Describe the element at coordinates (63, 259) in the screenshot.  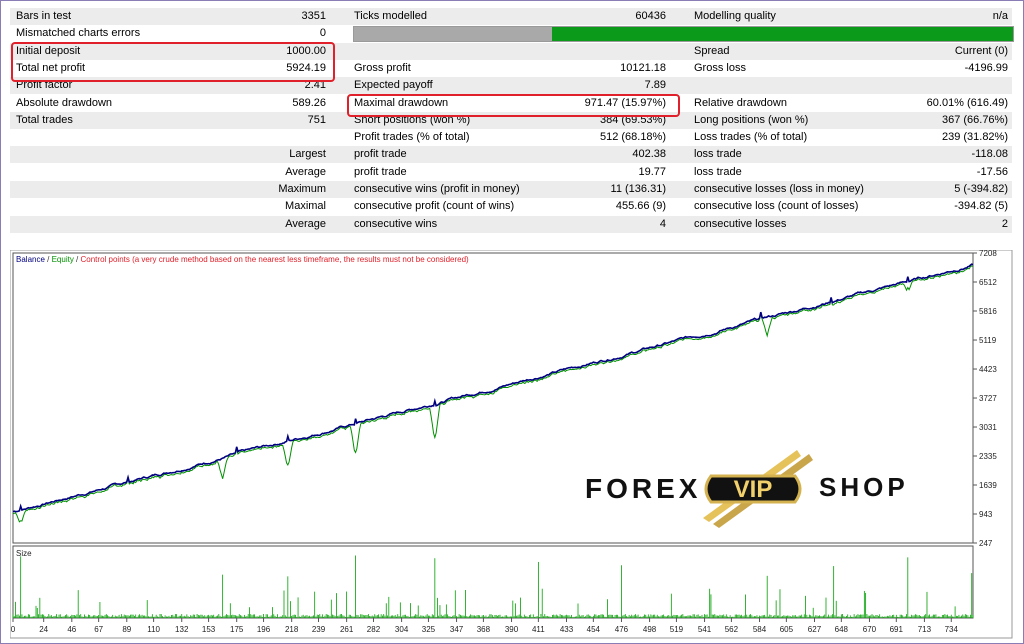
I see `legend-equity: Equity` at that location.